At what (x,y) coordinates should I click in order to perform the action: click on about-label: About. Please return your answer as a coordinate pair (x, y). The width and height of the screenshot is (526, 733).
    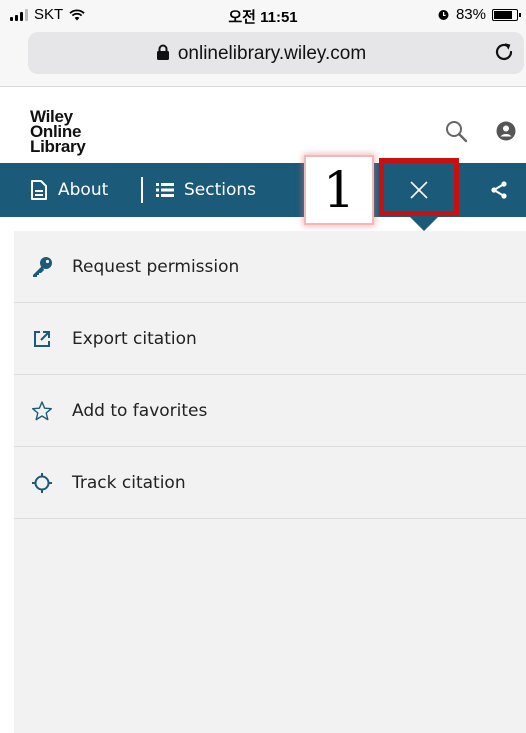
    Looking at the image, I should click on (83, 190).